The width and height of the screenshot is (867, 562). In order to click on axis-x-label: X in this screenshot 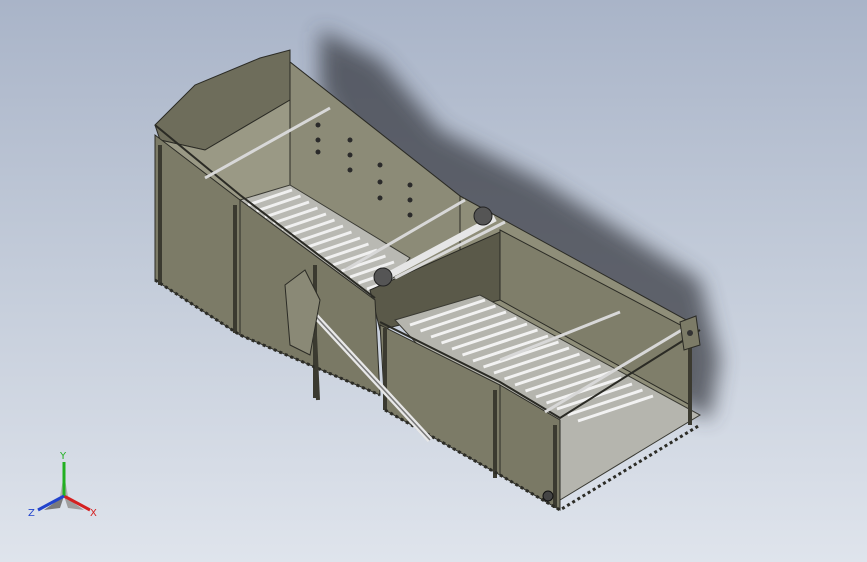, I will do `click(93, 513)`.